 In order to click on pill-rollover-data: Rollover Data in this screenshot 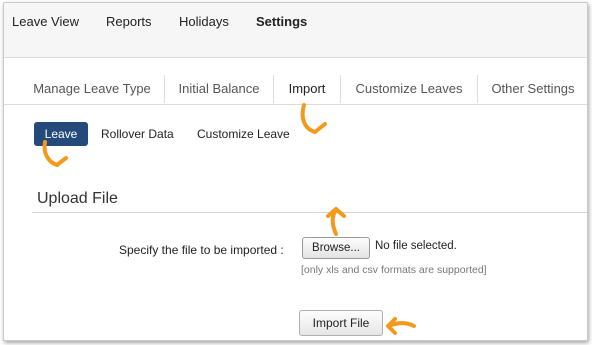, I will do `click(137, 134)`.